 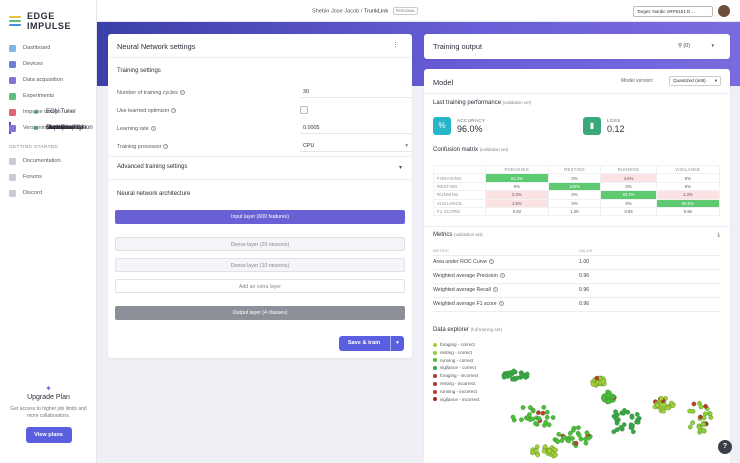 What do you see at coordinates (724, 11) in the screenshot?
I see `avatar` at bounding box center [724, 11].